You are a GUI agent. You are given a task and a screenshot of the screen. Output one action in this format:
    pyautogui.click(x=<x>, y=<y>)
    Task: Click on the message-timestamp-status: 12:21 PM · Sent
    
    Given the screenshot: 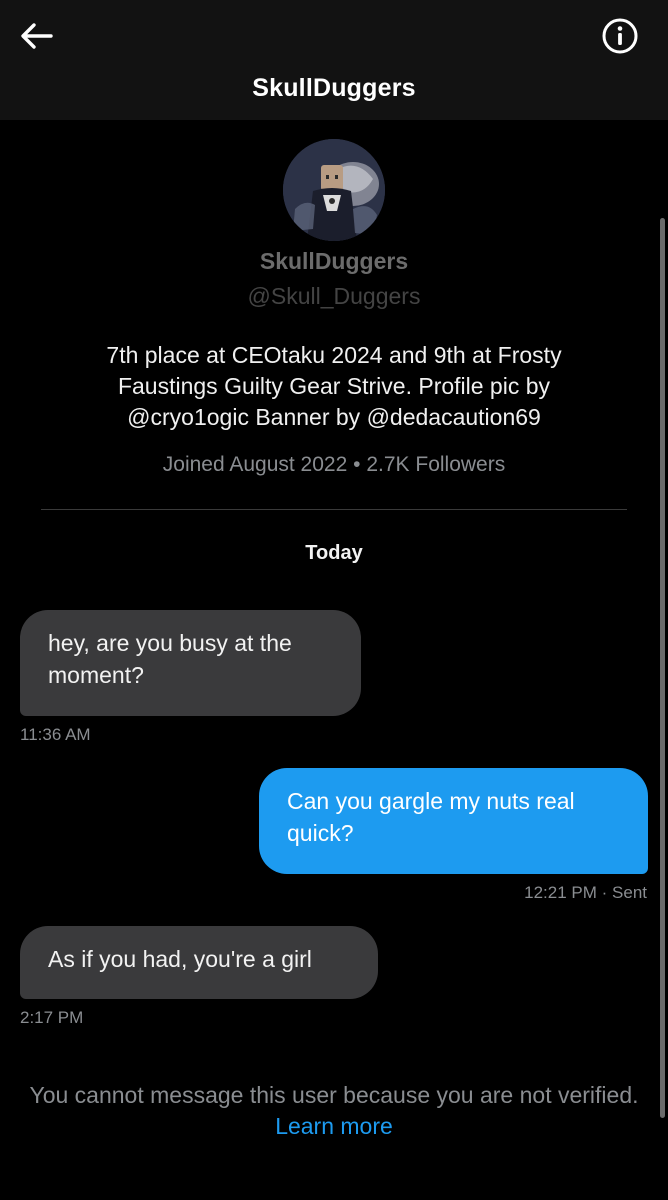 What is the action you would take?
    pyautogui.click(x=585, y=893)
    